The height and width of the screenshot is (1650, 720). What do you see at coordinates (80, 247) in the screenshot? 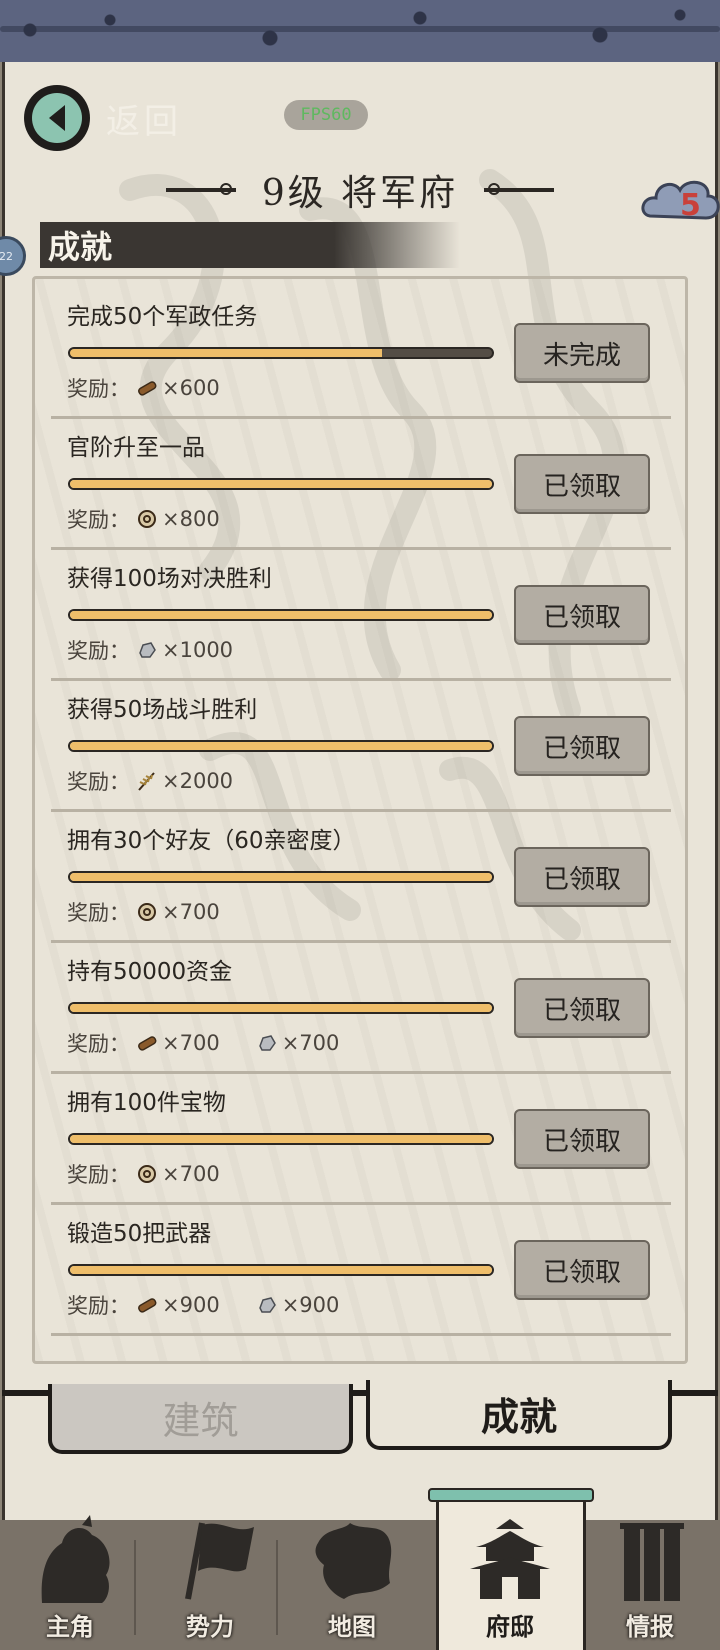
I see `section-title: 成就` at bounding box center [80, 247].